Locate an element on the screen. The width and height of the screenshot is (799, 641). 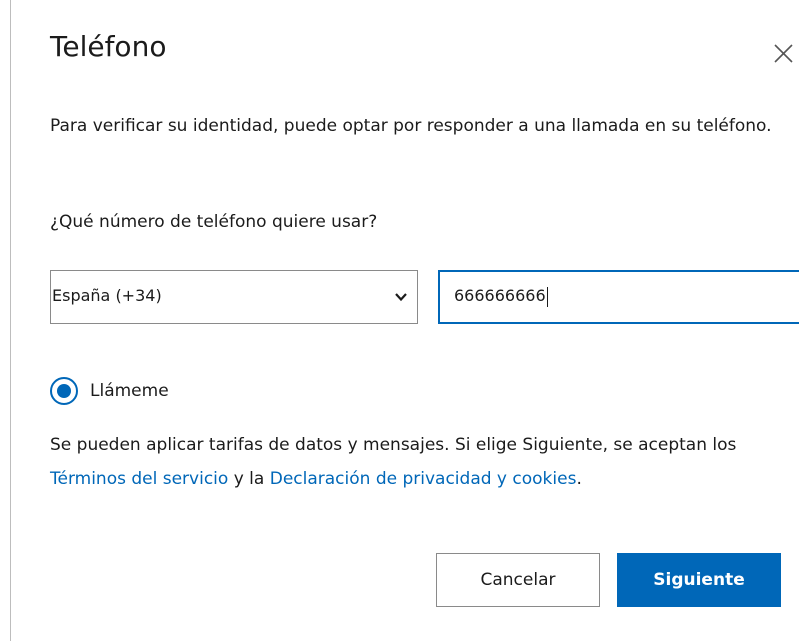
phone-number-value: 666666666 is located at coordinates (501, 296).